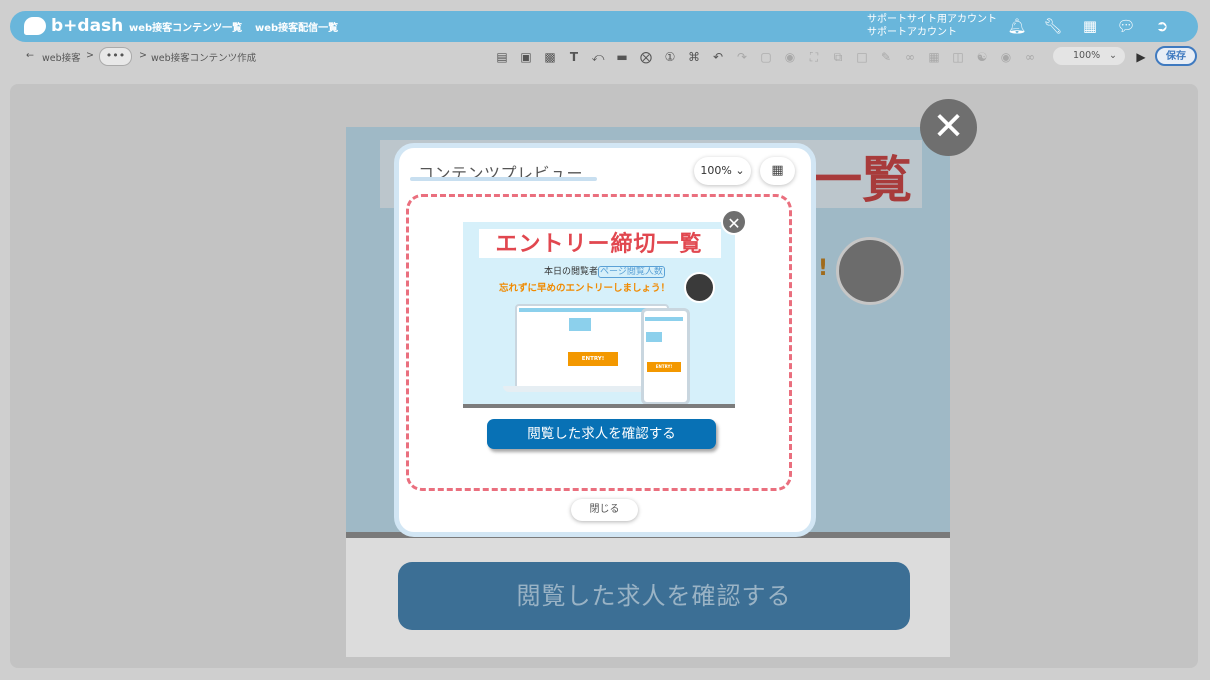 This screenshot has height=680, width=1210. What do you see at coordinates (742, 57) in the screenshot?
I see `redo-icon: ↷` at bounding box center [742, 57].